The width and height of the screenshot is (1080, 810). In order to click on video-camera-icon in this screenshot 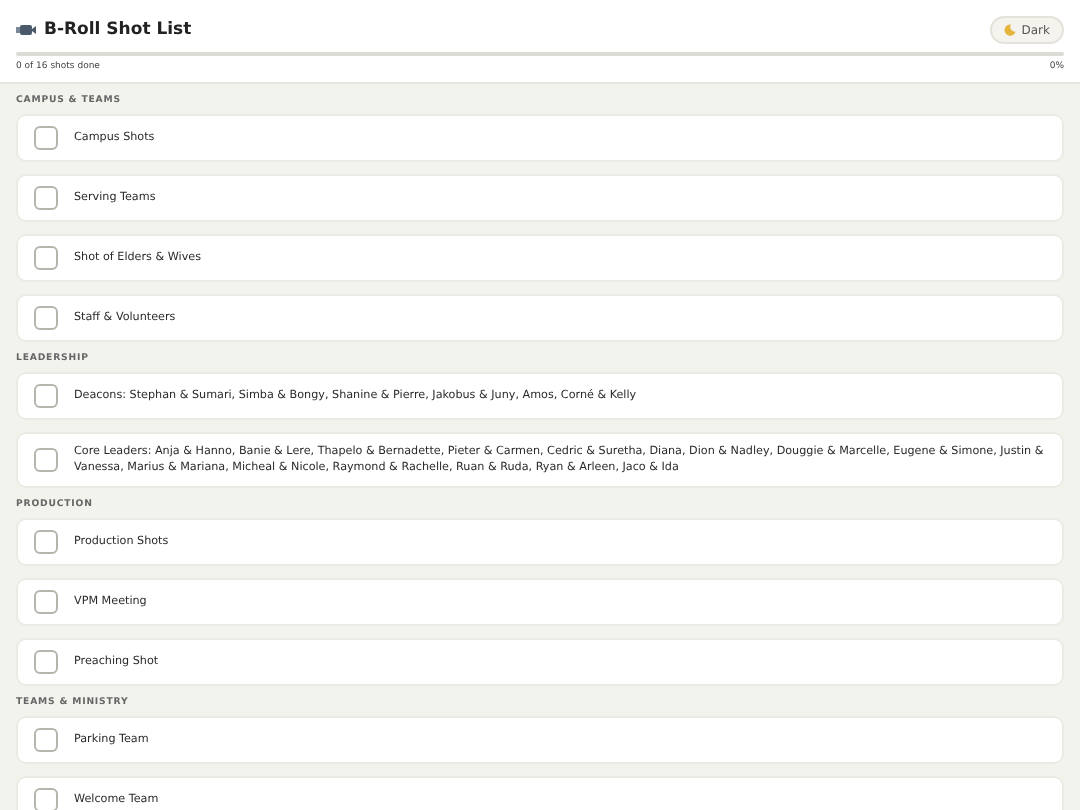, I will do `click(26, 30)`.